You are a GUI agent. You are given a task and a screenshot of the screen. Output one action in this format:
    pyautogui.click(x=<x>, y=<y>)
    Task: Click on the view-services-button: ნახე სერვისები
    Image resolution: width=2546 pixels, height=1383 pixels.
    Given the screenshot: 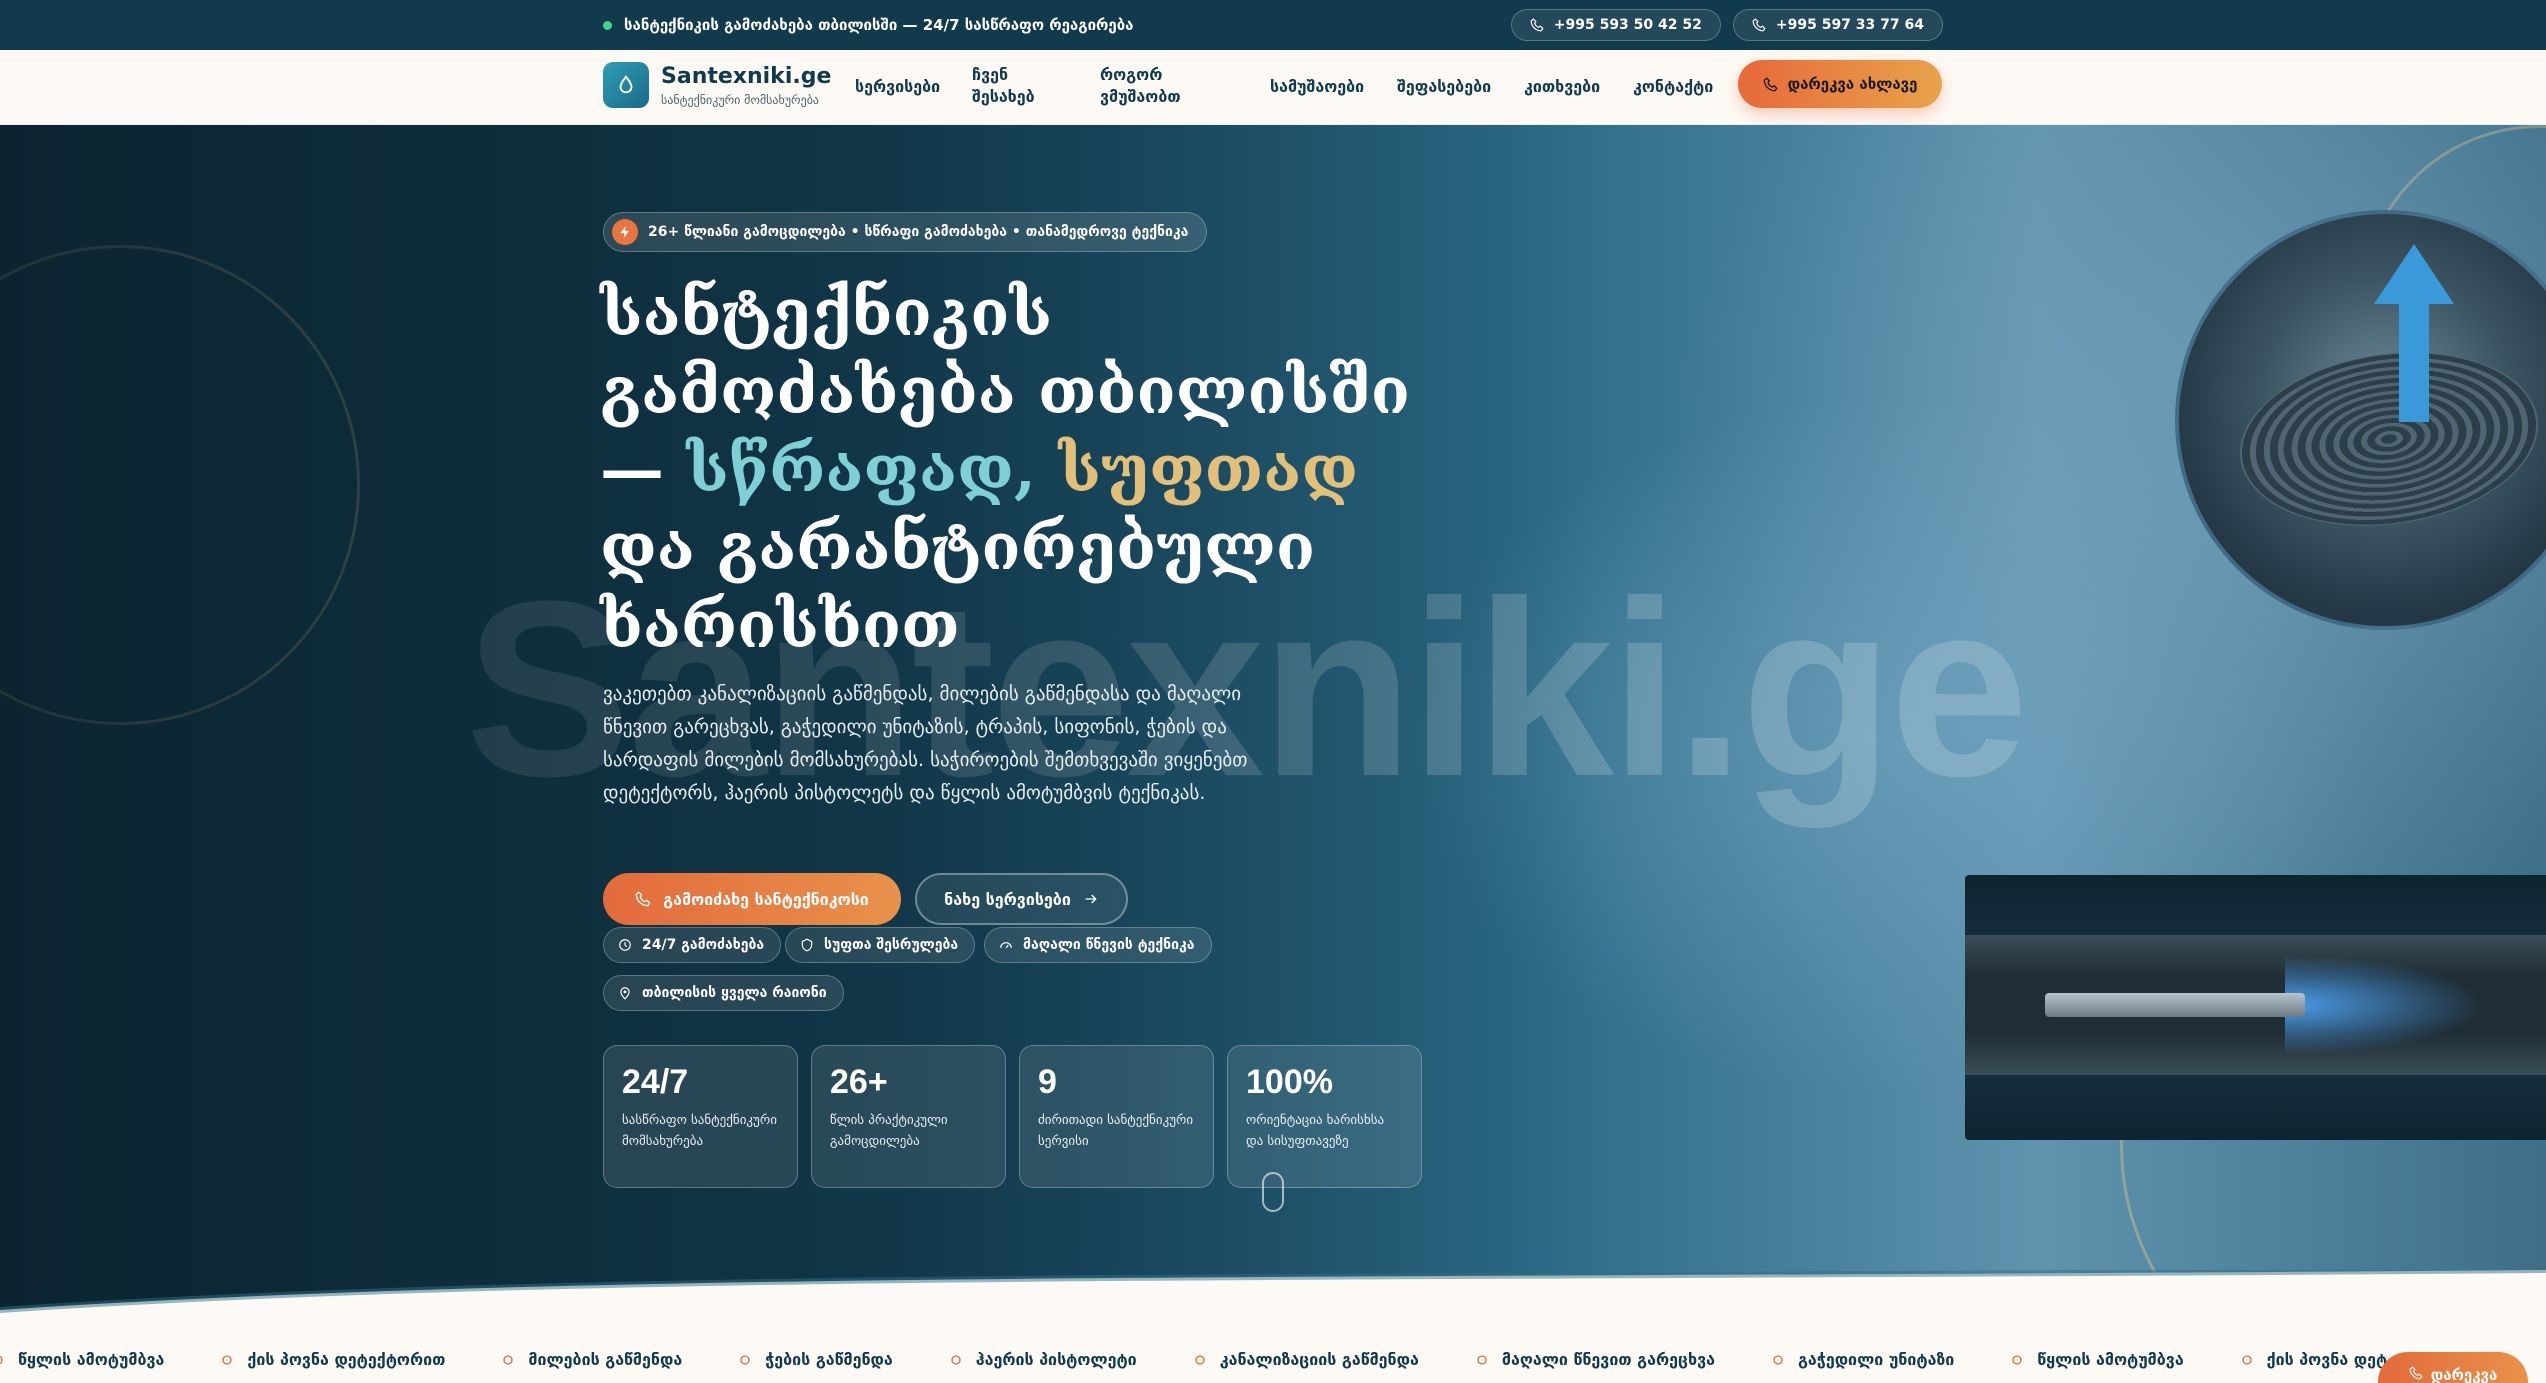 What is the action you would take?
    pyautogui.click(x=1021, y=899)
    